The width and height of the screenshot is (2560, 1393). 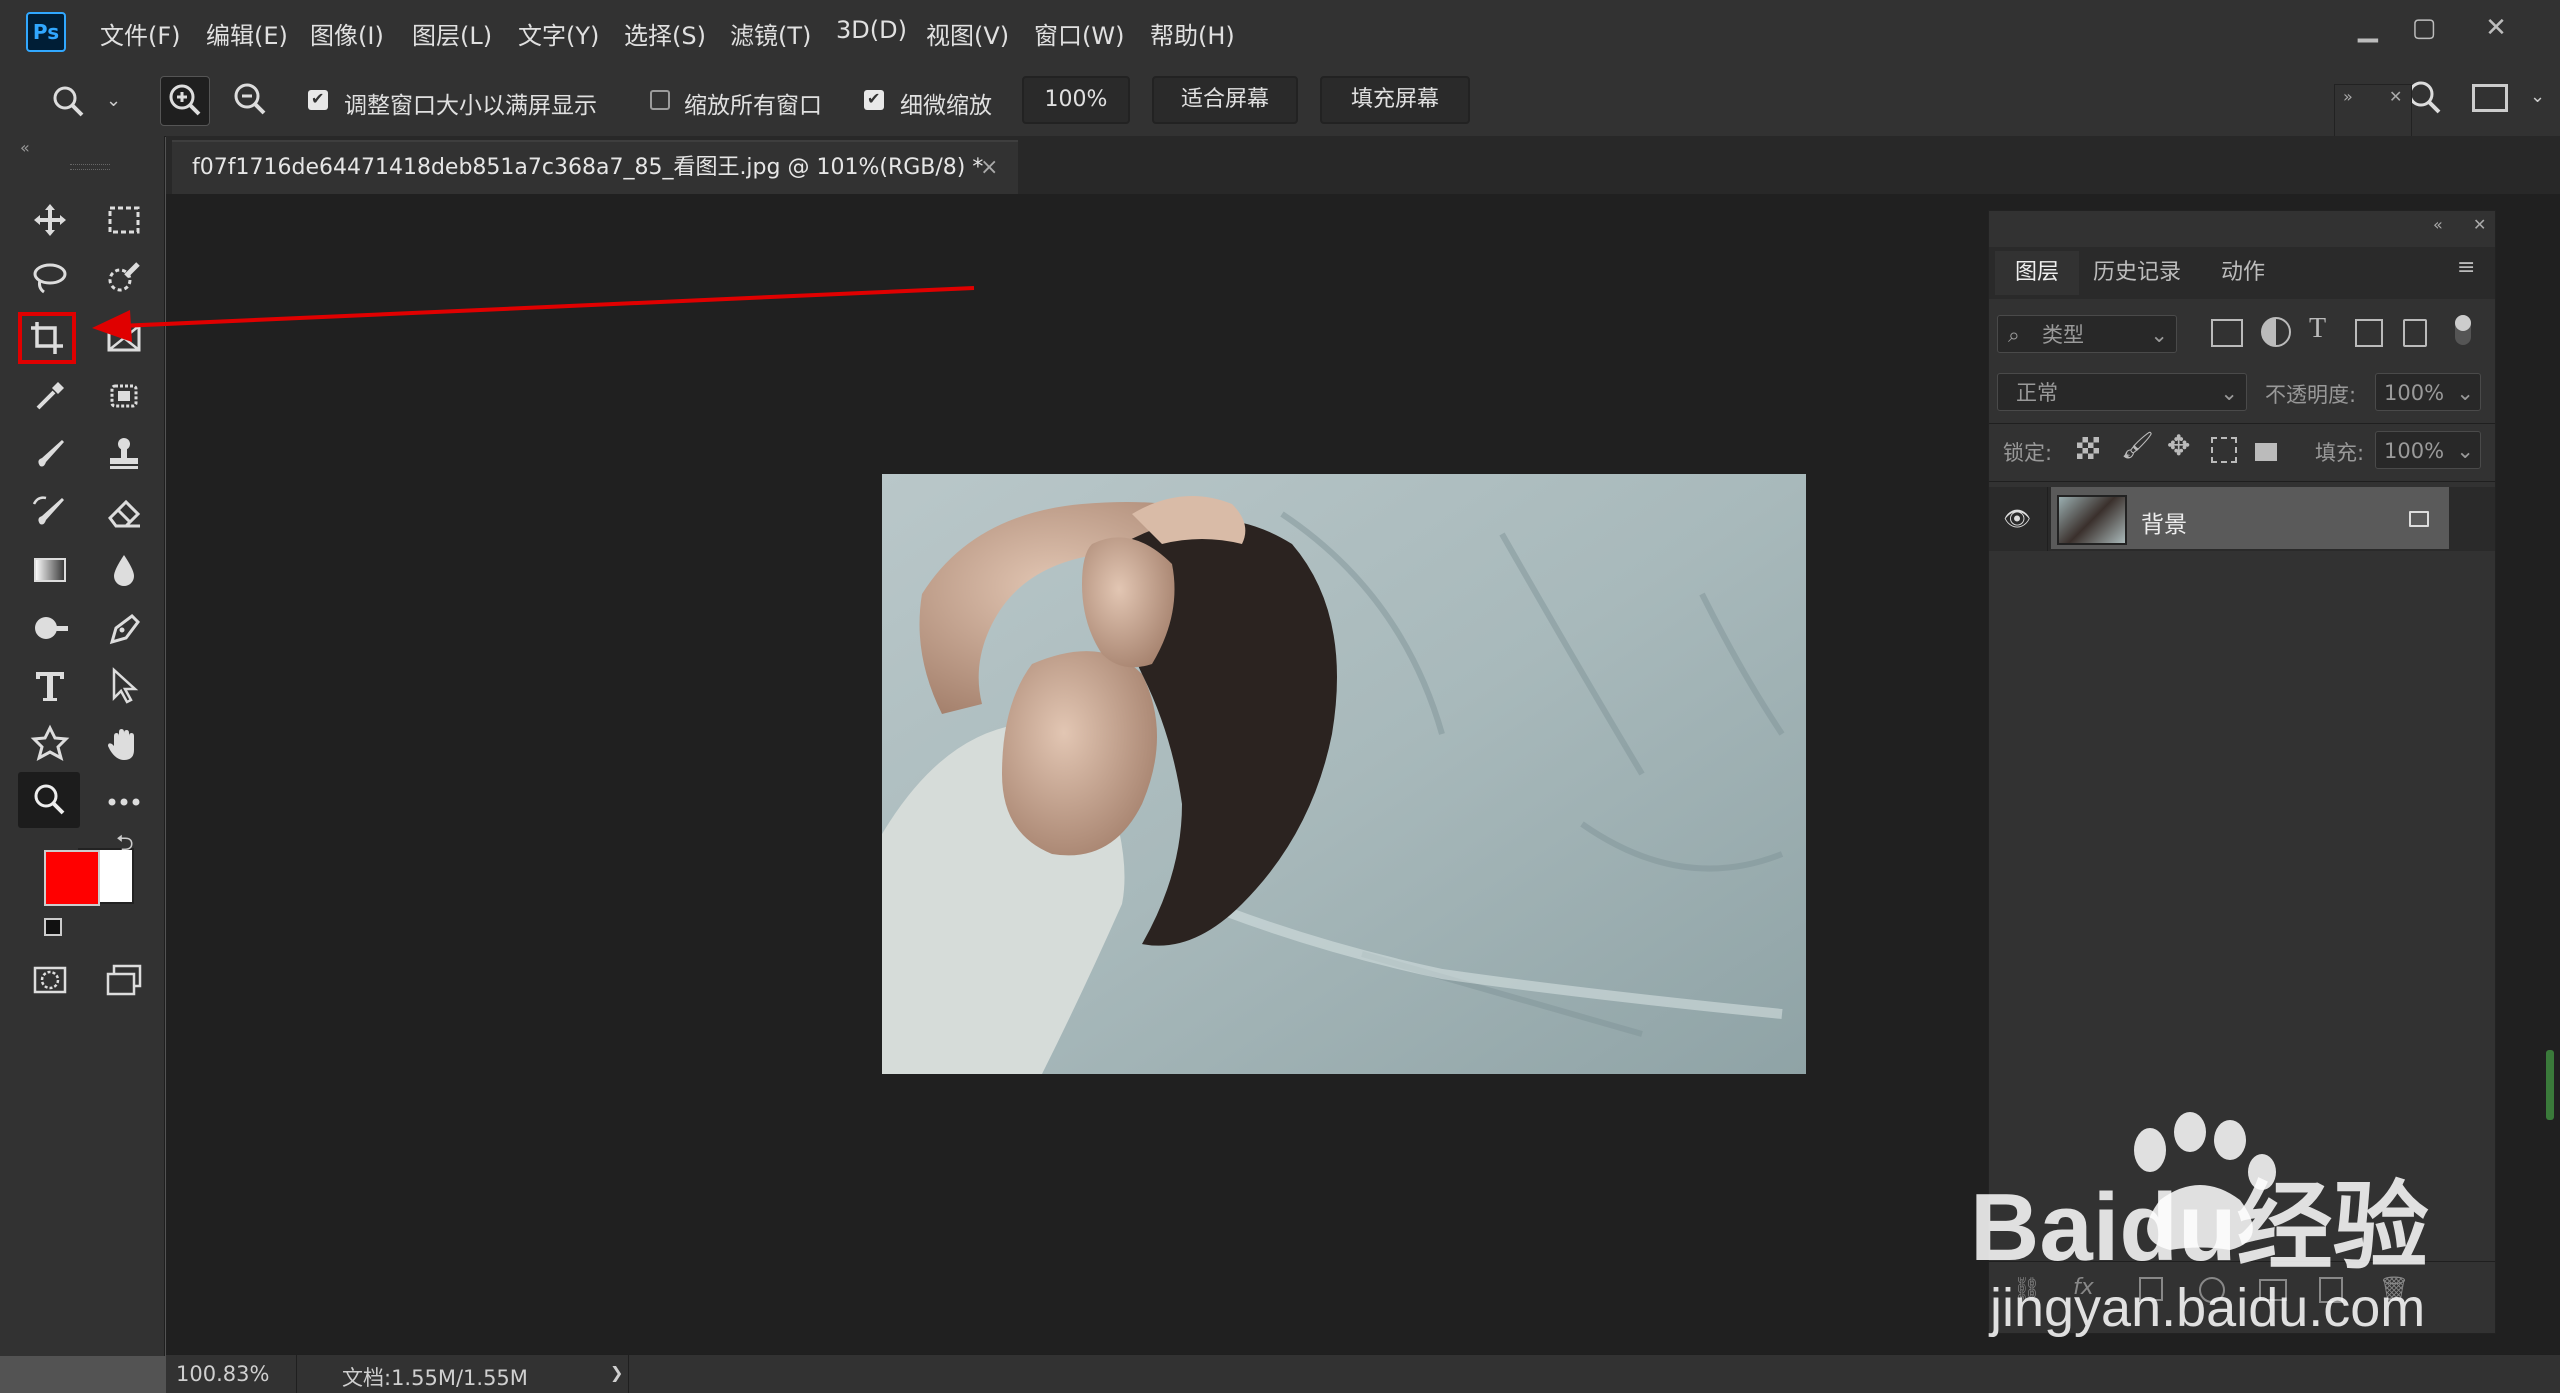 I want to click on watermark-url: jingyan.baidu.com, so click(x=2206, y=1308).